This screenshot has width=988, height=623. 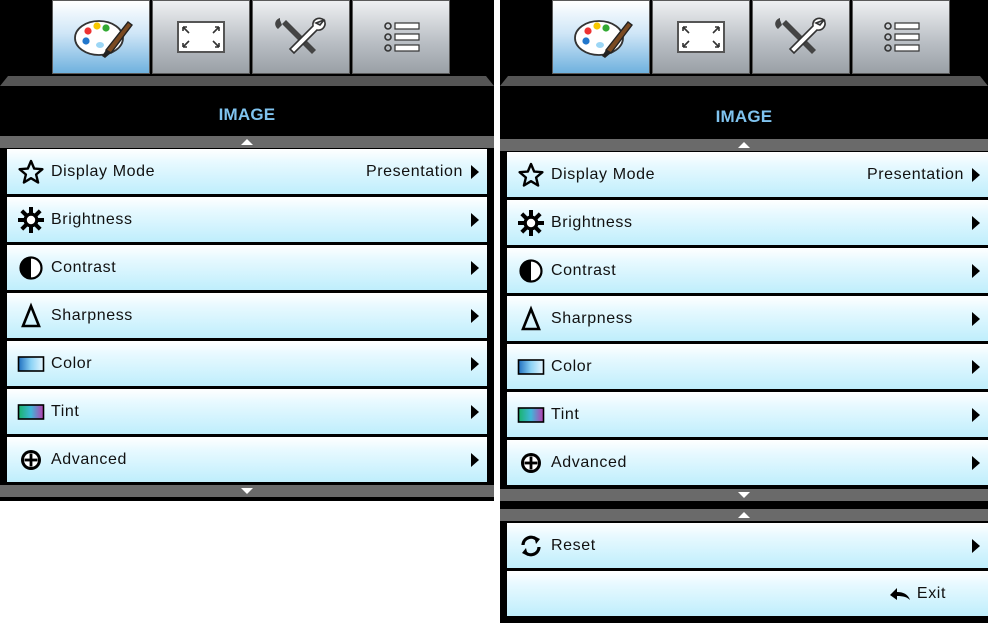 I want to click on exit-button: Exit, so click(x=747, y=593).